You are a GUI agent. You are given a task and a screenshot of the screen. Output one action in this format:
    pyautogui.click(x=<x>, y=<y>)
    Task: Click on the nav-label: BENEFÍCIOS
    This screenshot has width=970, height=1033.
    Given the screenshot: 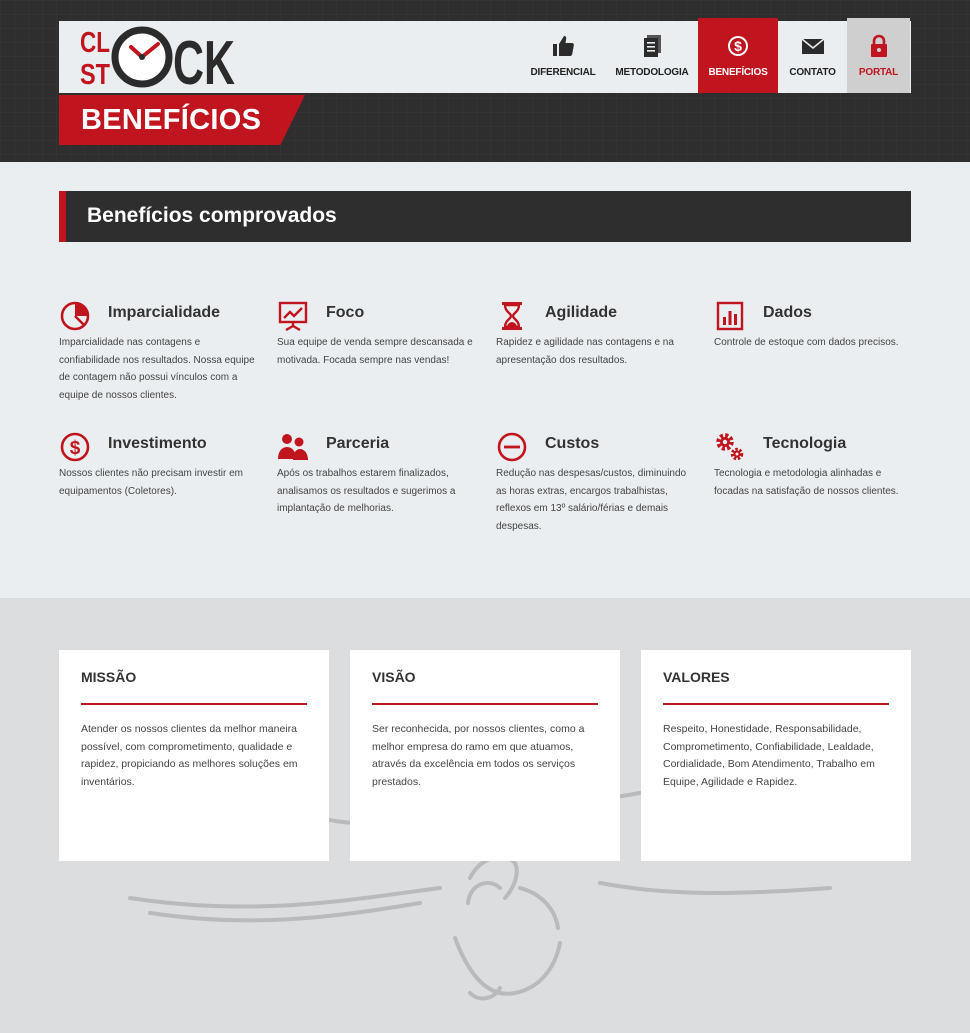 What is the action you would take?
    pyautogui.click(x=738, y=72)
    